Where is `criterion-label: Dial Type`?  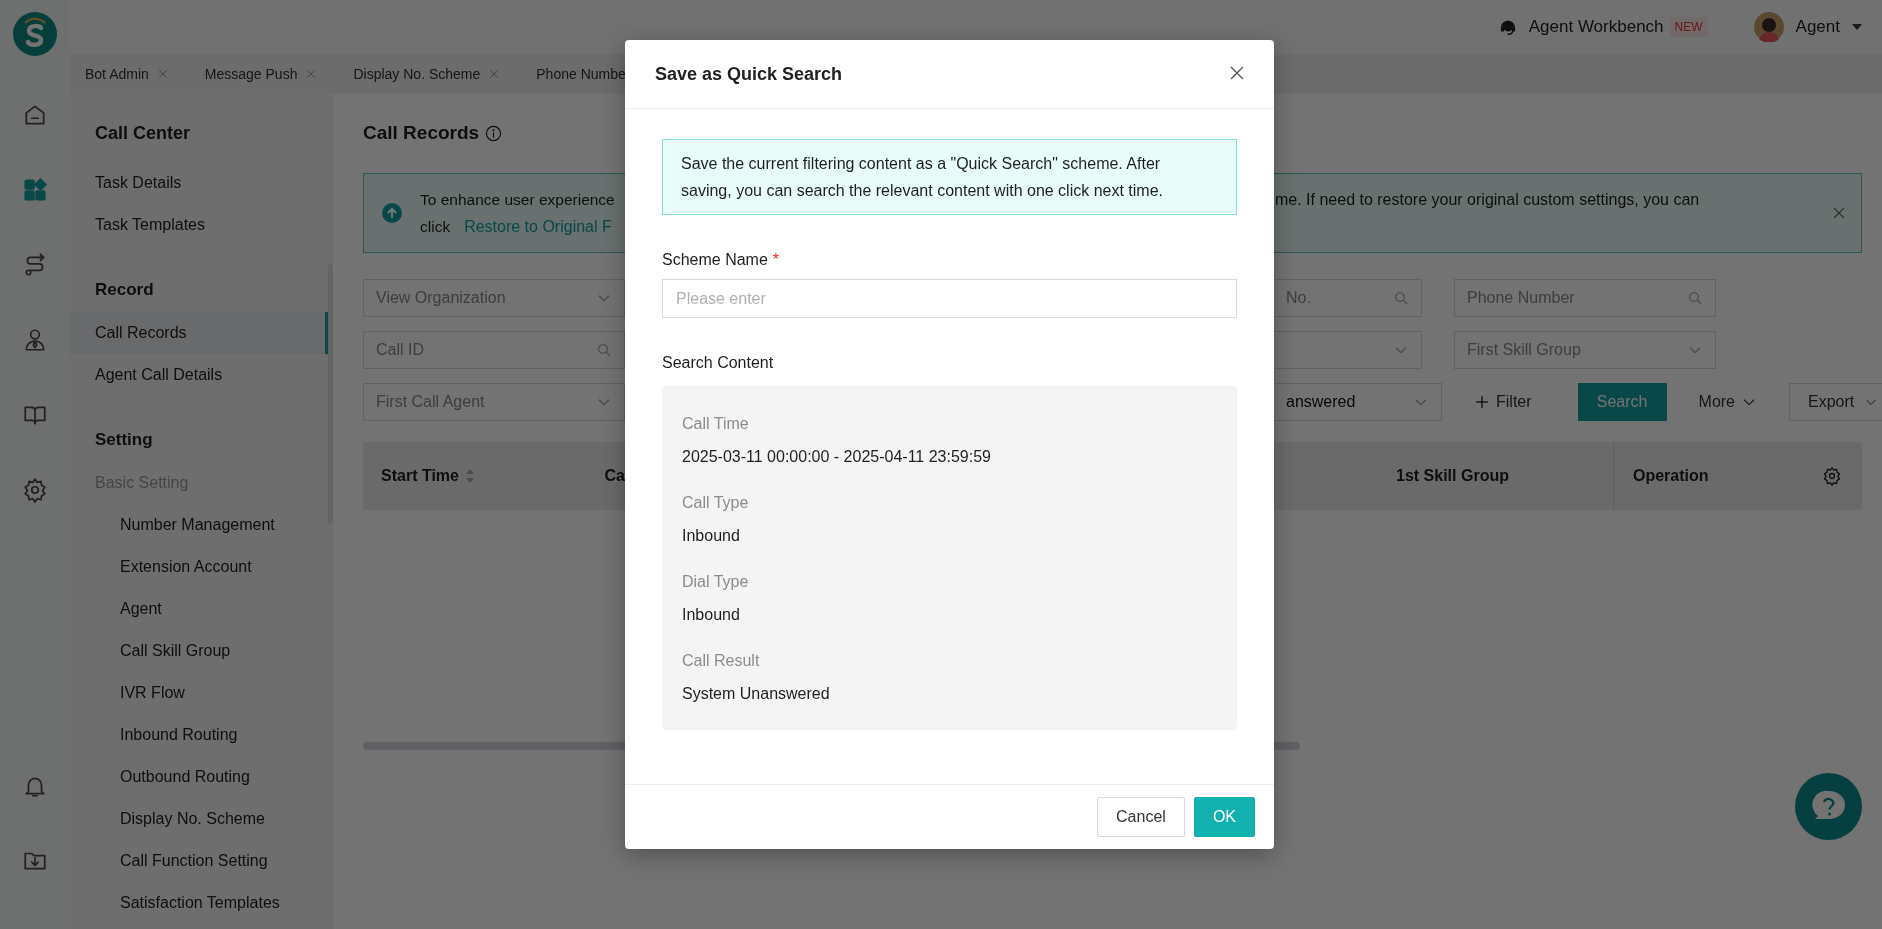
criterion-label: Dial Type is located at coordinates (716, 582).